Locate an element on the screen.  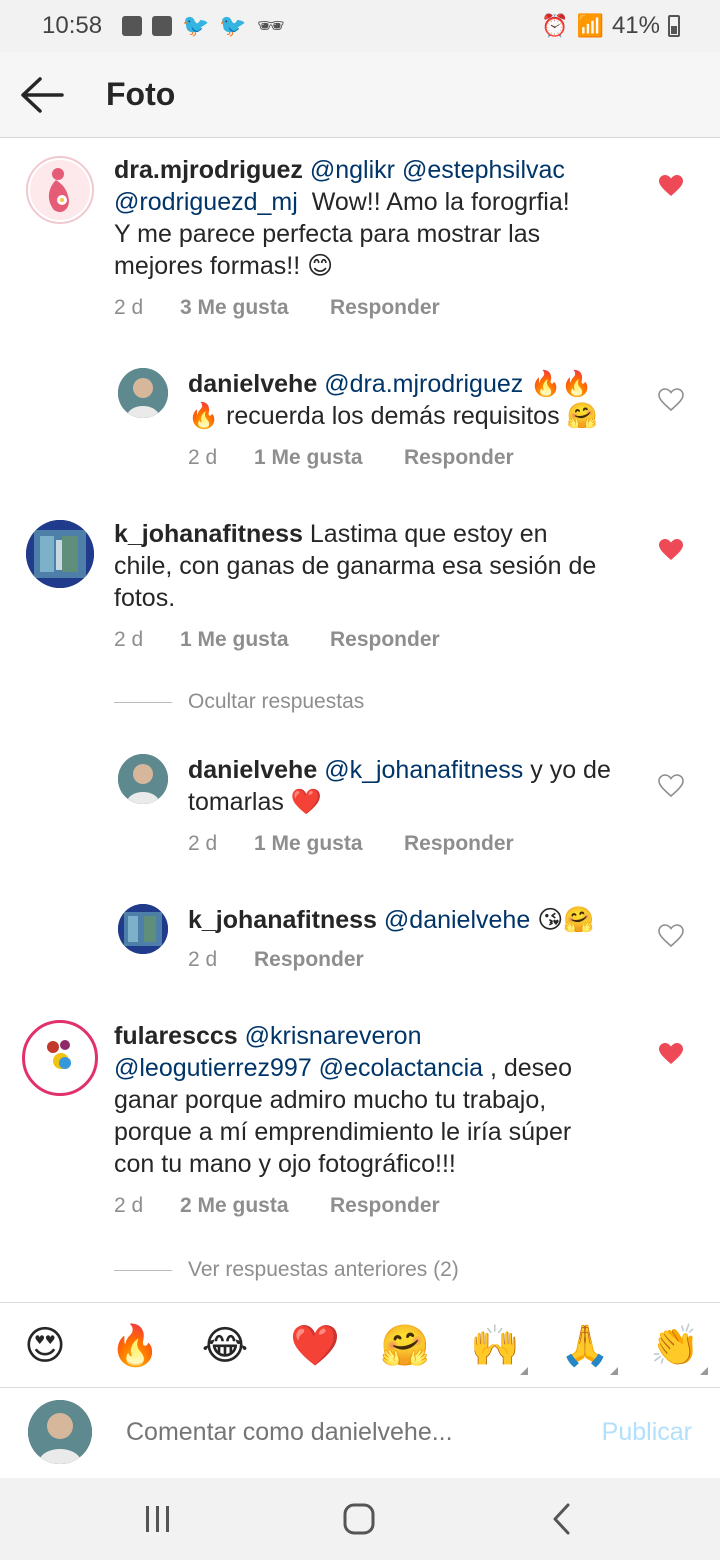
home-icon is located at coordinates (359, 1519).